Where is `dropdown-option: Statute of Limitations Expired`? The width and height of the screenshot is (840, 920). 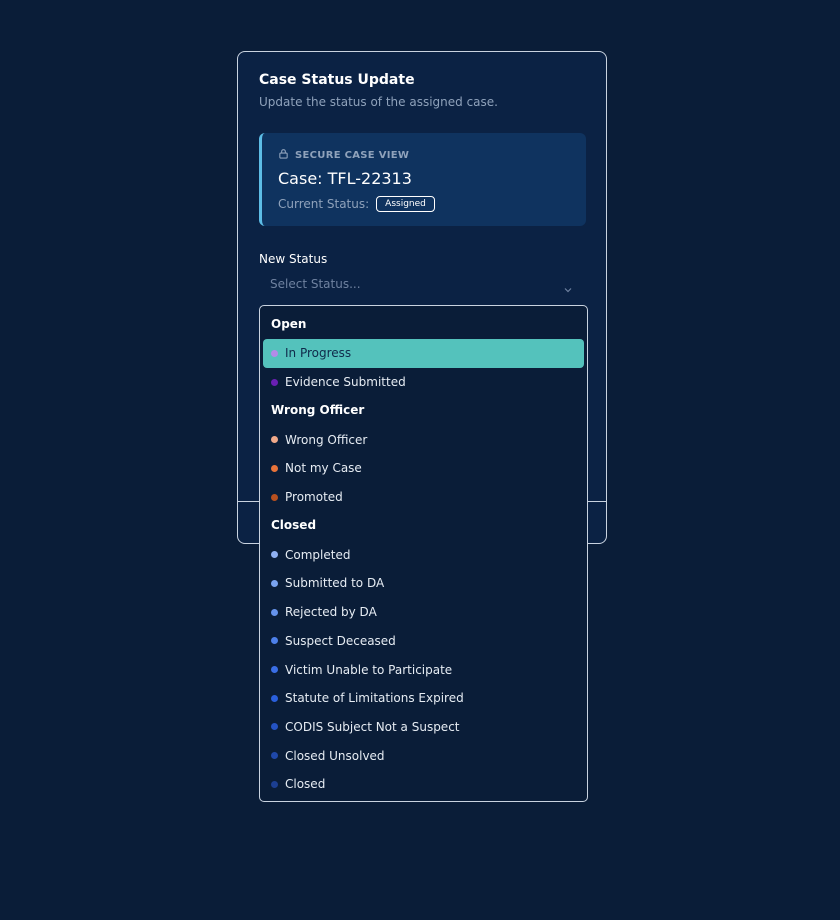
dropdown-option: Statute of Limitations Expired is located at coordinates (423, 698).